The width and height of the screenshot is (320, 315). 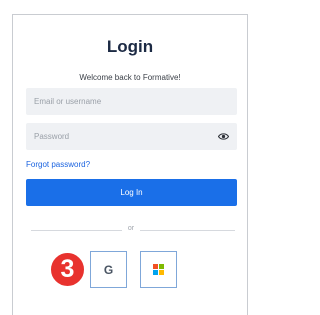 What do you see at coordinates (67, 269) in the screenshot?
I see `step-number-badge: 3` at bounding box center [67, 269].